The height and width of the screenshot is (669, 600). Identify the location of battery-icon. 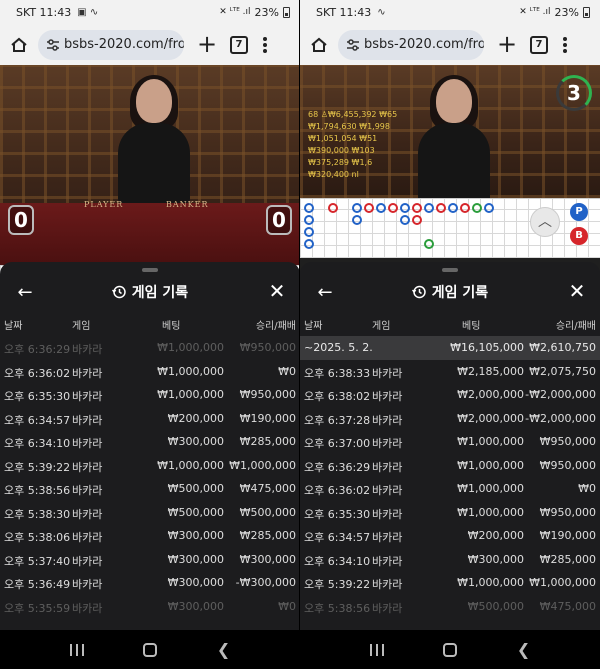
(286, 12).